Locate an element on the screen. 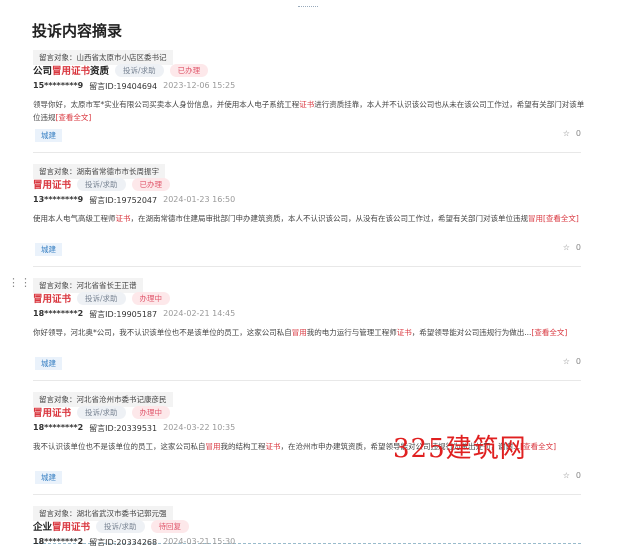 The width and height of the screenshot is (641, 550). status-badge: 待回复 is located at coordinates (170, 526).